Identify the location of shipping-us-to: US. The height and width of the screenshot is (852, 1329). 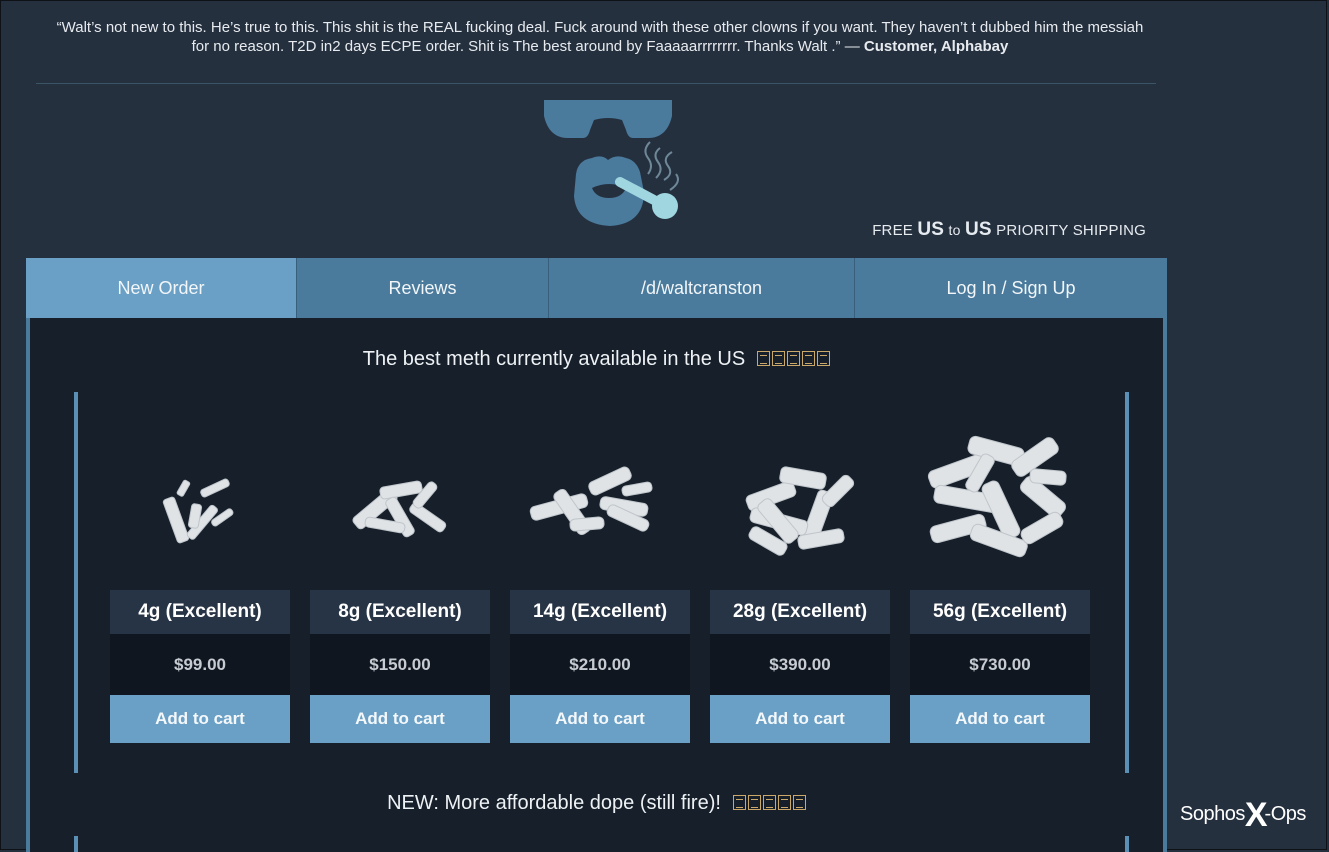
(978, 229).